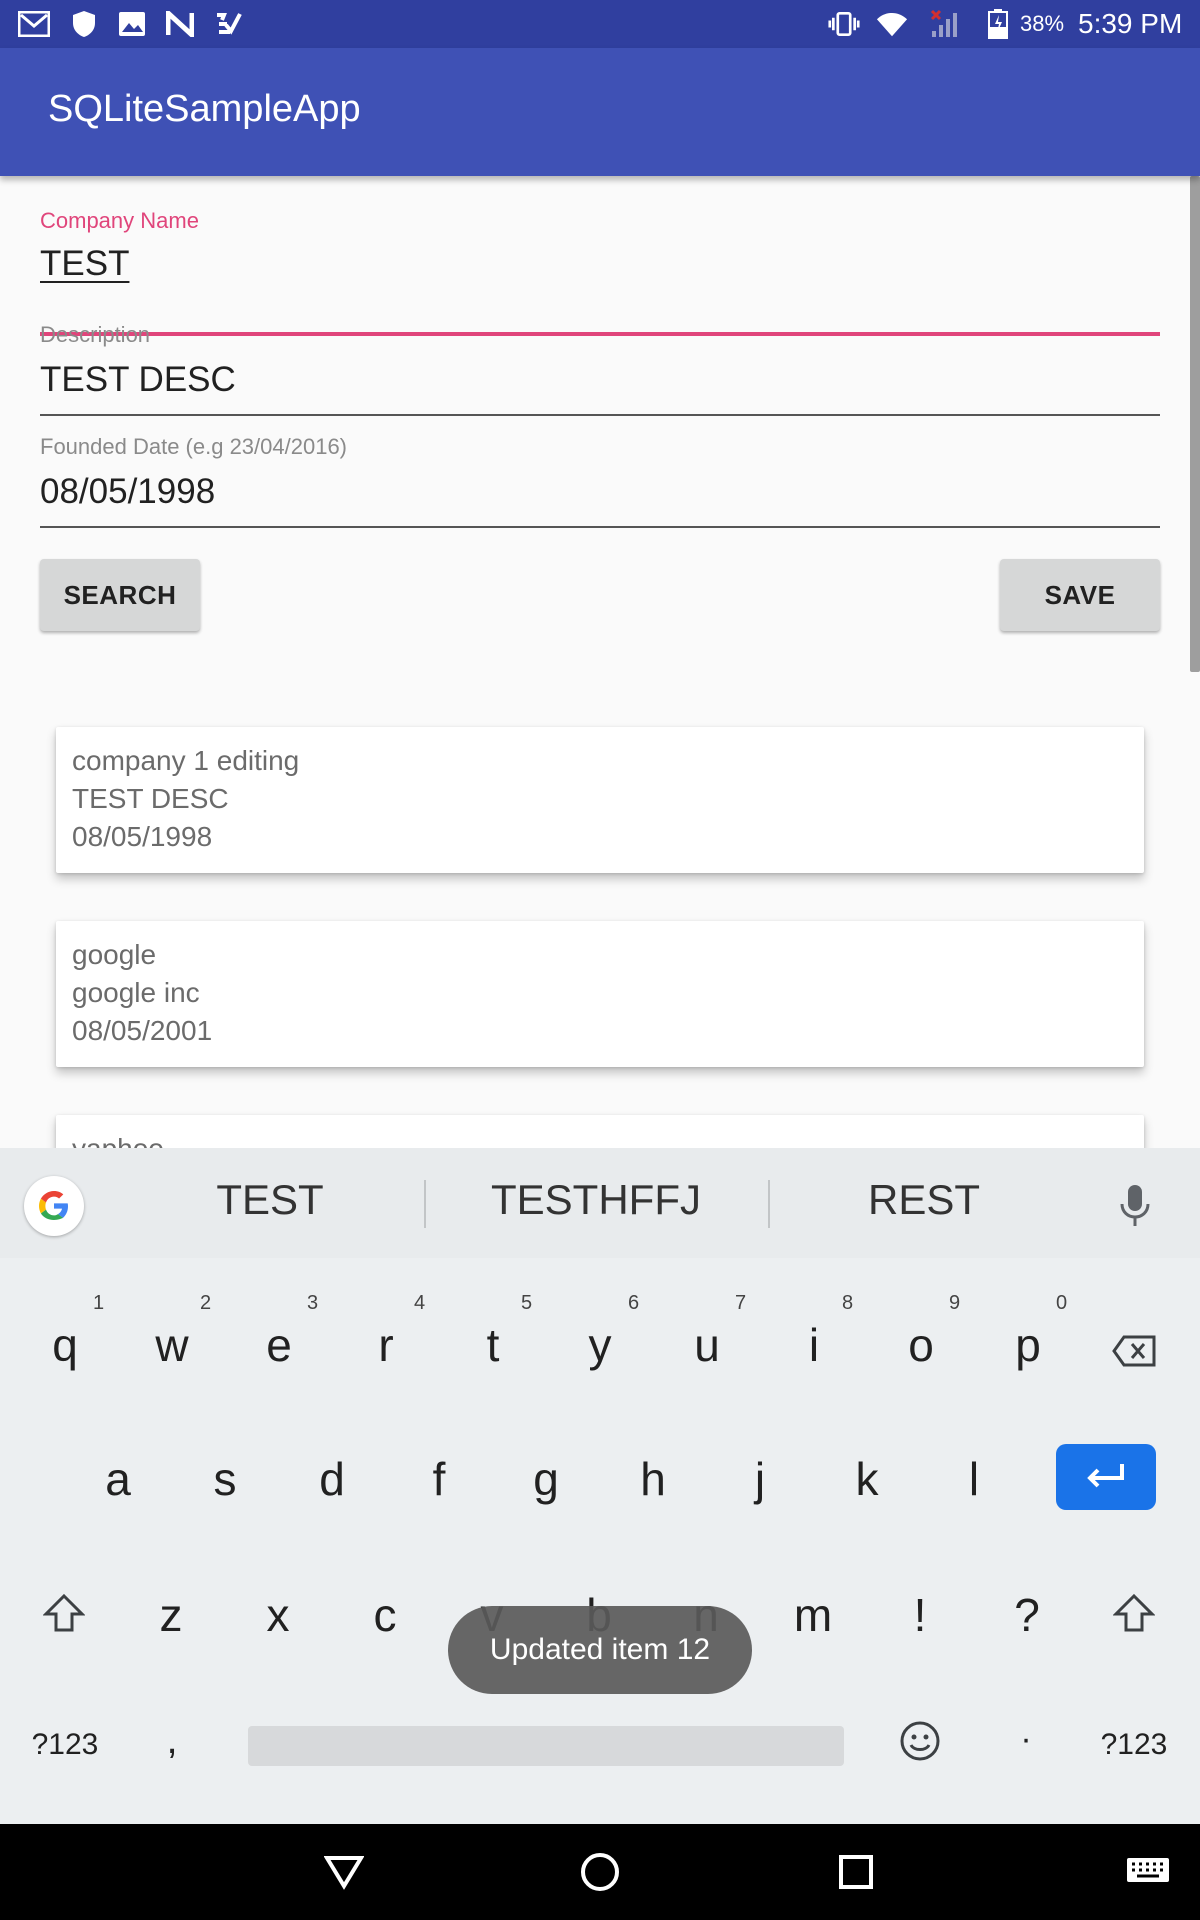 This screenshot has height=1920, width=1200. Describe the element at coordinates (546, 1479) in the screenshot. I see `key-g: g` at that location.